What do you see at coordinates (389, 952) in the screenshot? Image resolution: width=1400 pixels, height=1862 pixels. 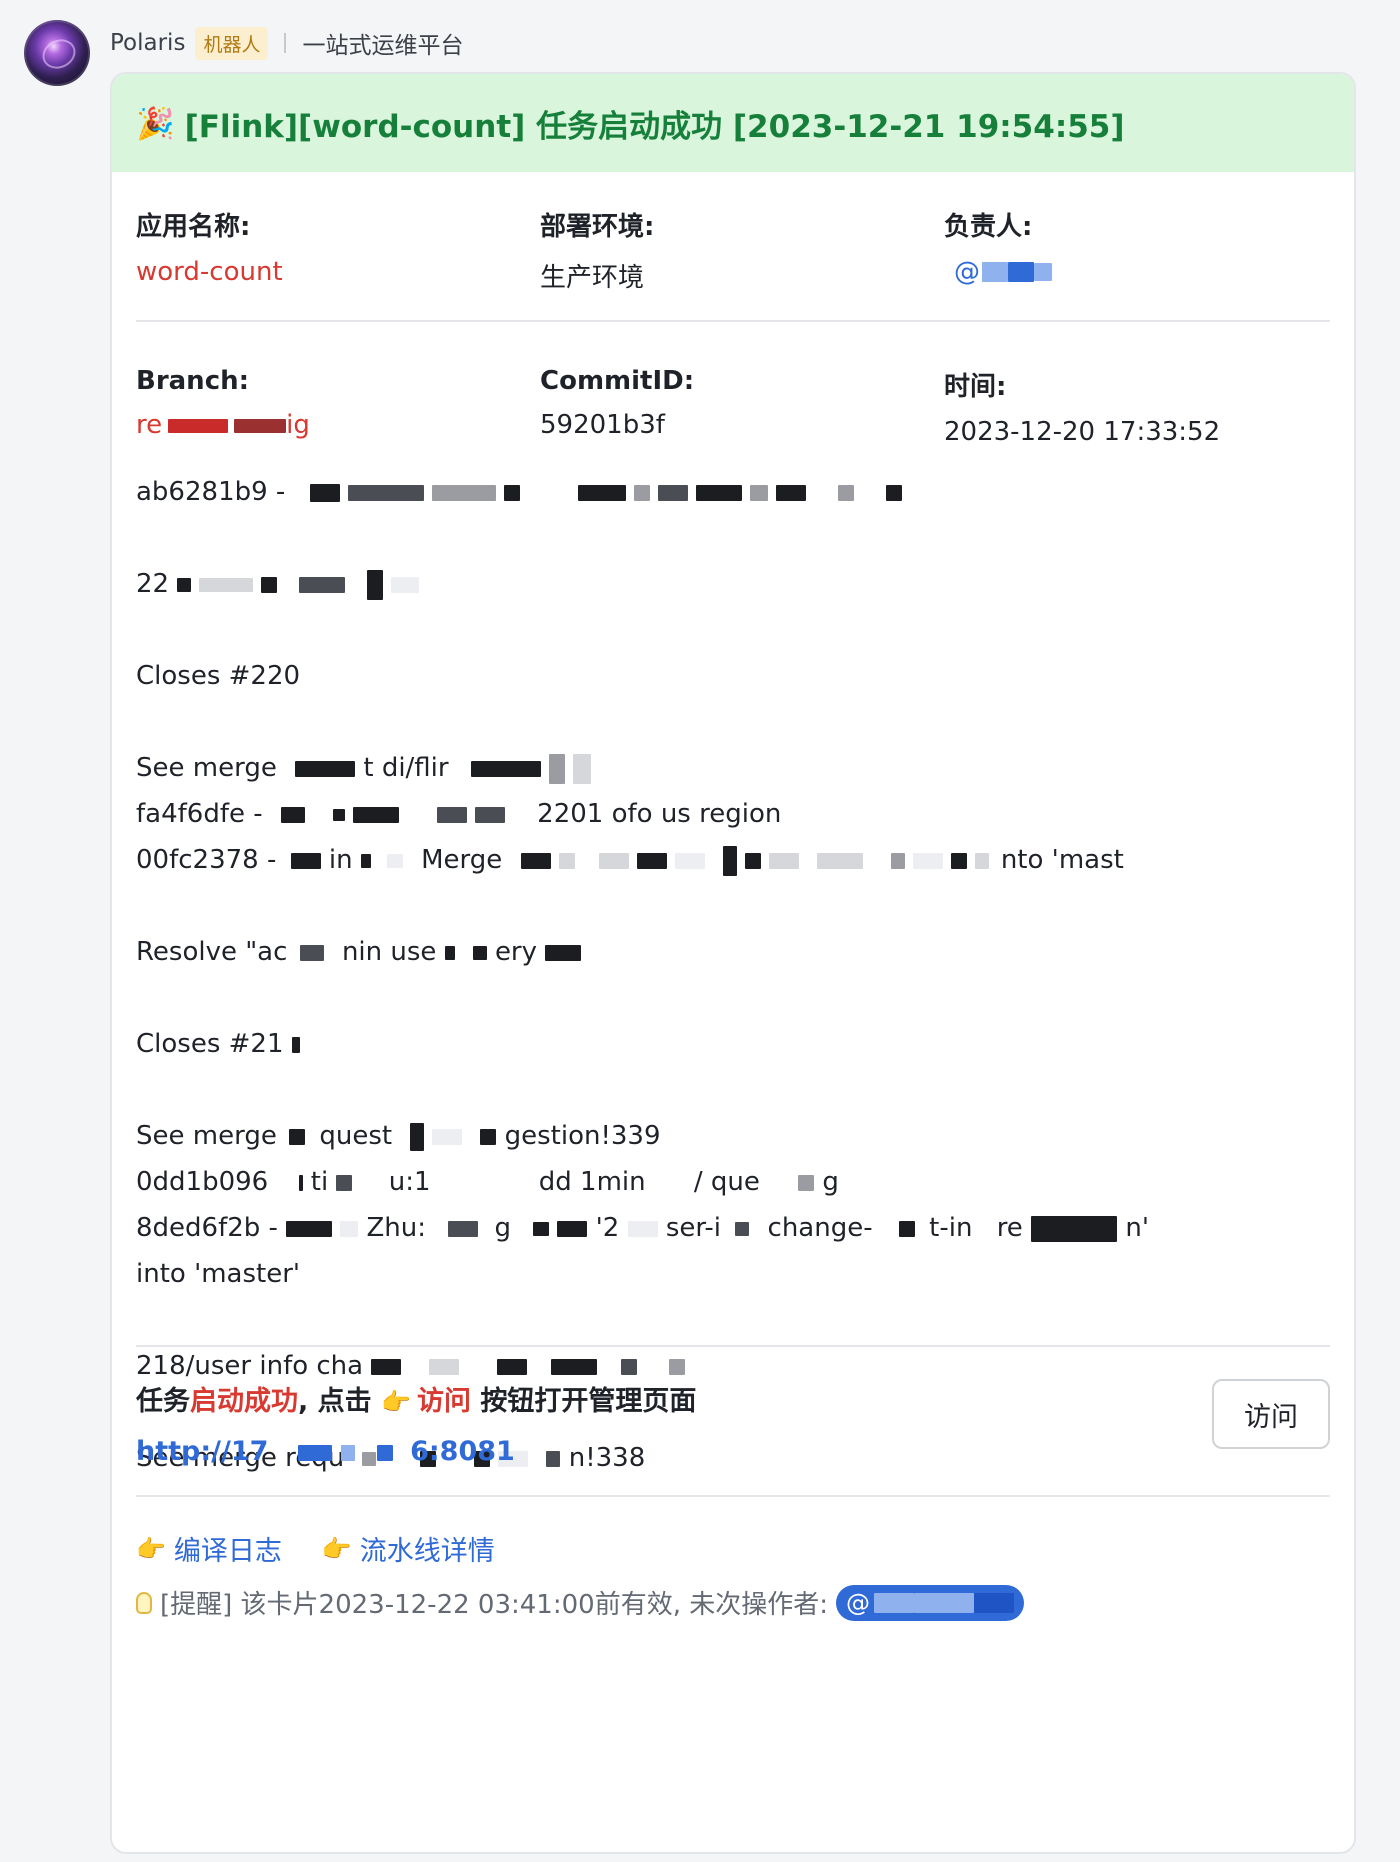 I see `commit-fragment: nin use` at bounding box center [389, 952].